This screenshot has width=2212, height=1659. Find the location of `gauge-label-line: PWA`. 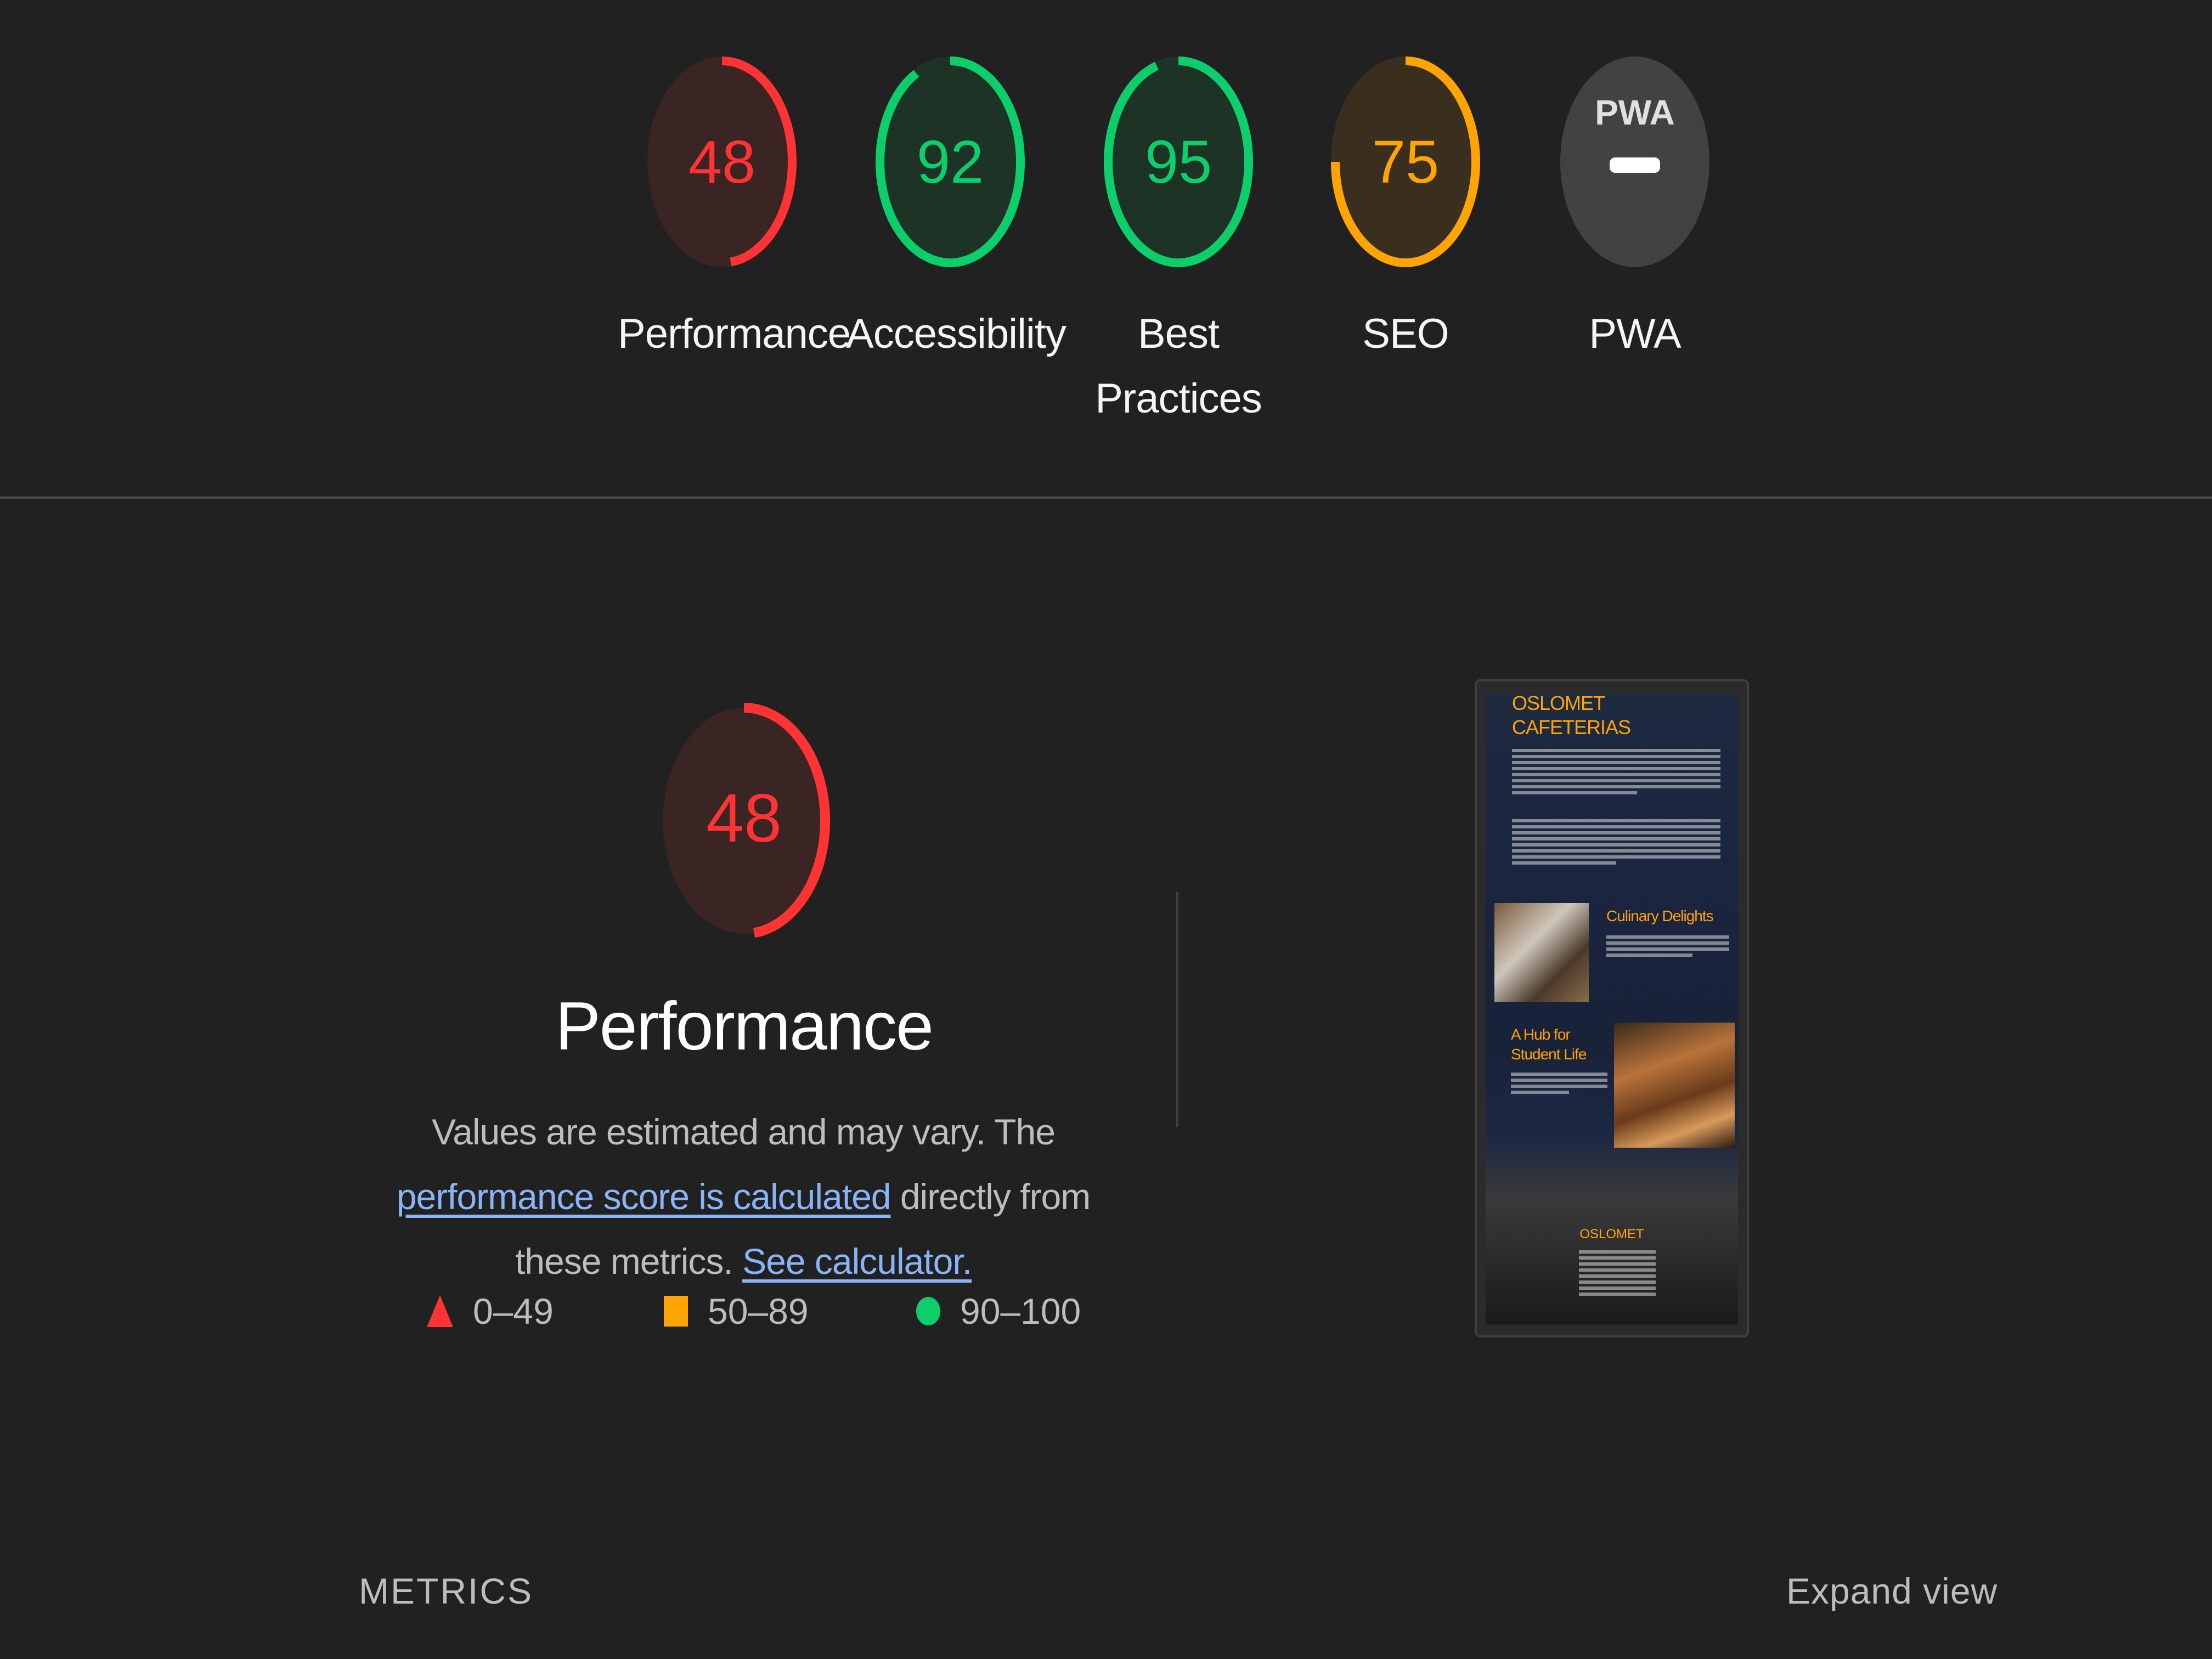

gauge-label-line: PWA is located at coordinates (1635, 334).